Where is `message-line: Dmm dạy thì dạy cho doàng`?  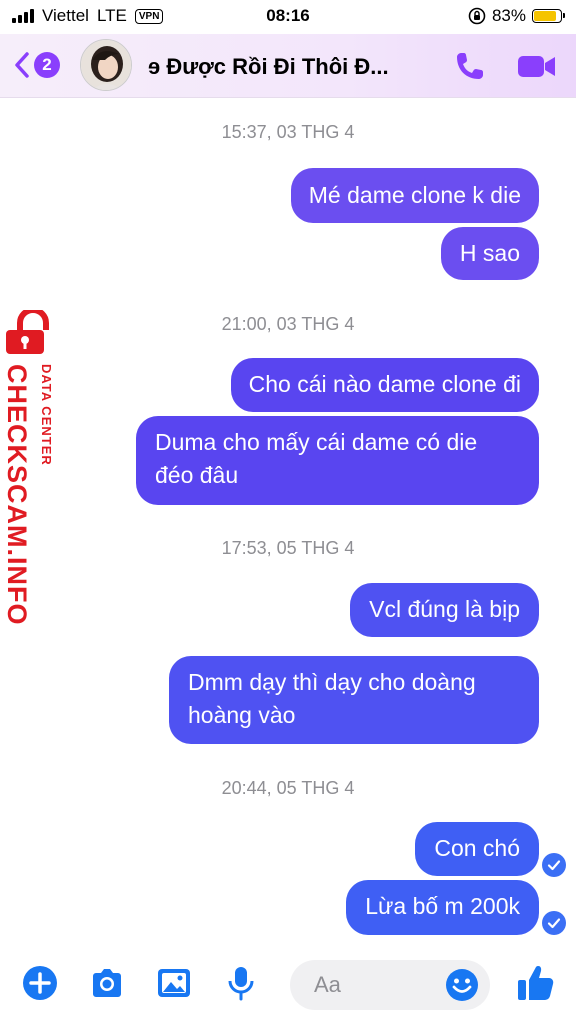 message-line: Dmm dạy thì dạy cho doàng is located at coordinates (332, 682).